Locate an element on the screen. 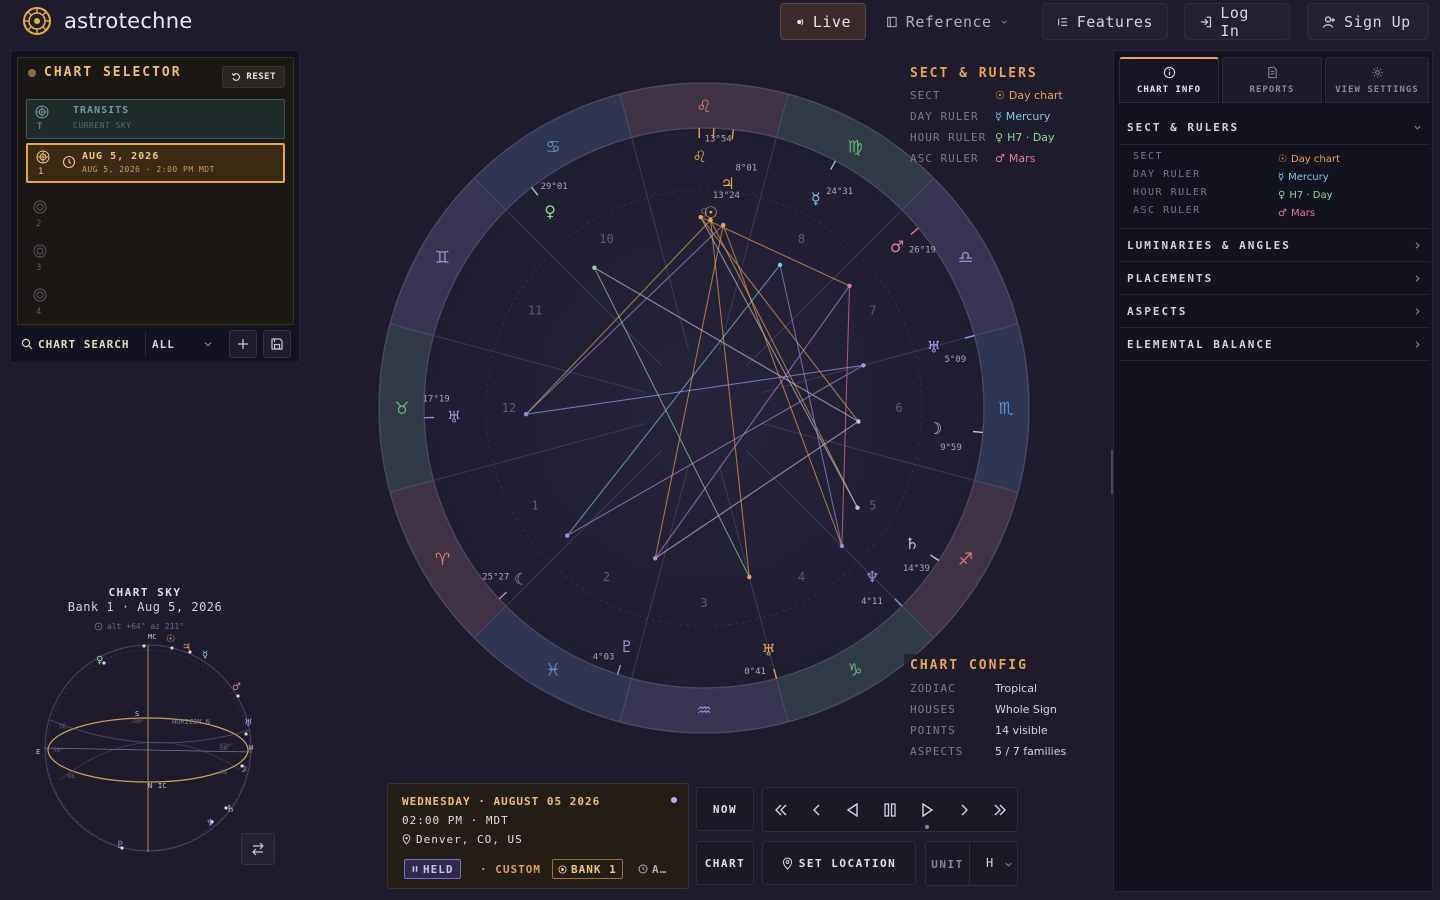  step-forward-button is located at coordinates (964, 810).